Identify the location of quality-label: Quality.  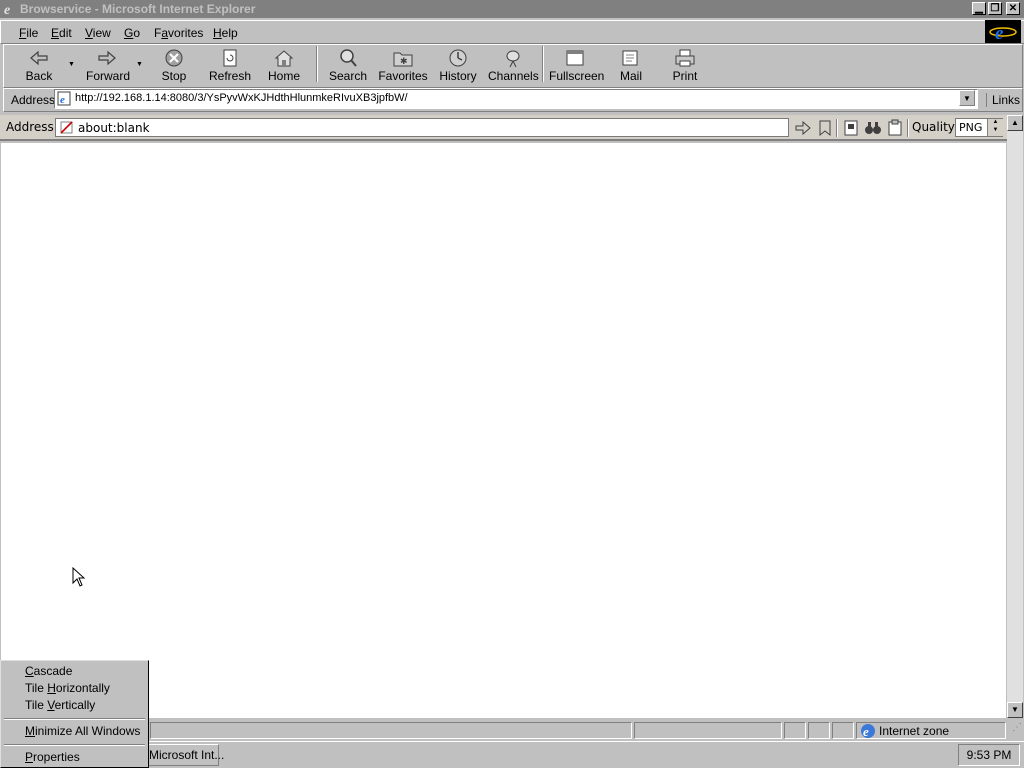
(933, 127).